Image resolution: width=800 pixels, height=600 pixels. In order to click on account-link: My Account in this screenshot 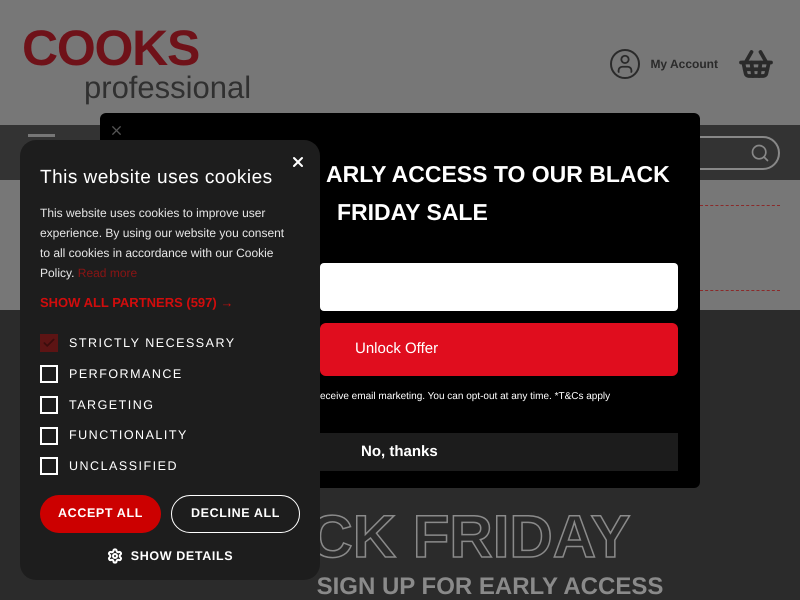, I will do `click(684, 64)`.